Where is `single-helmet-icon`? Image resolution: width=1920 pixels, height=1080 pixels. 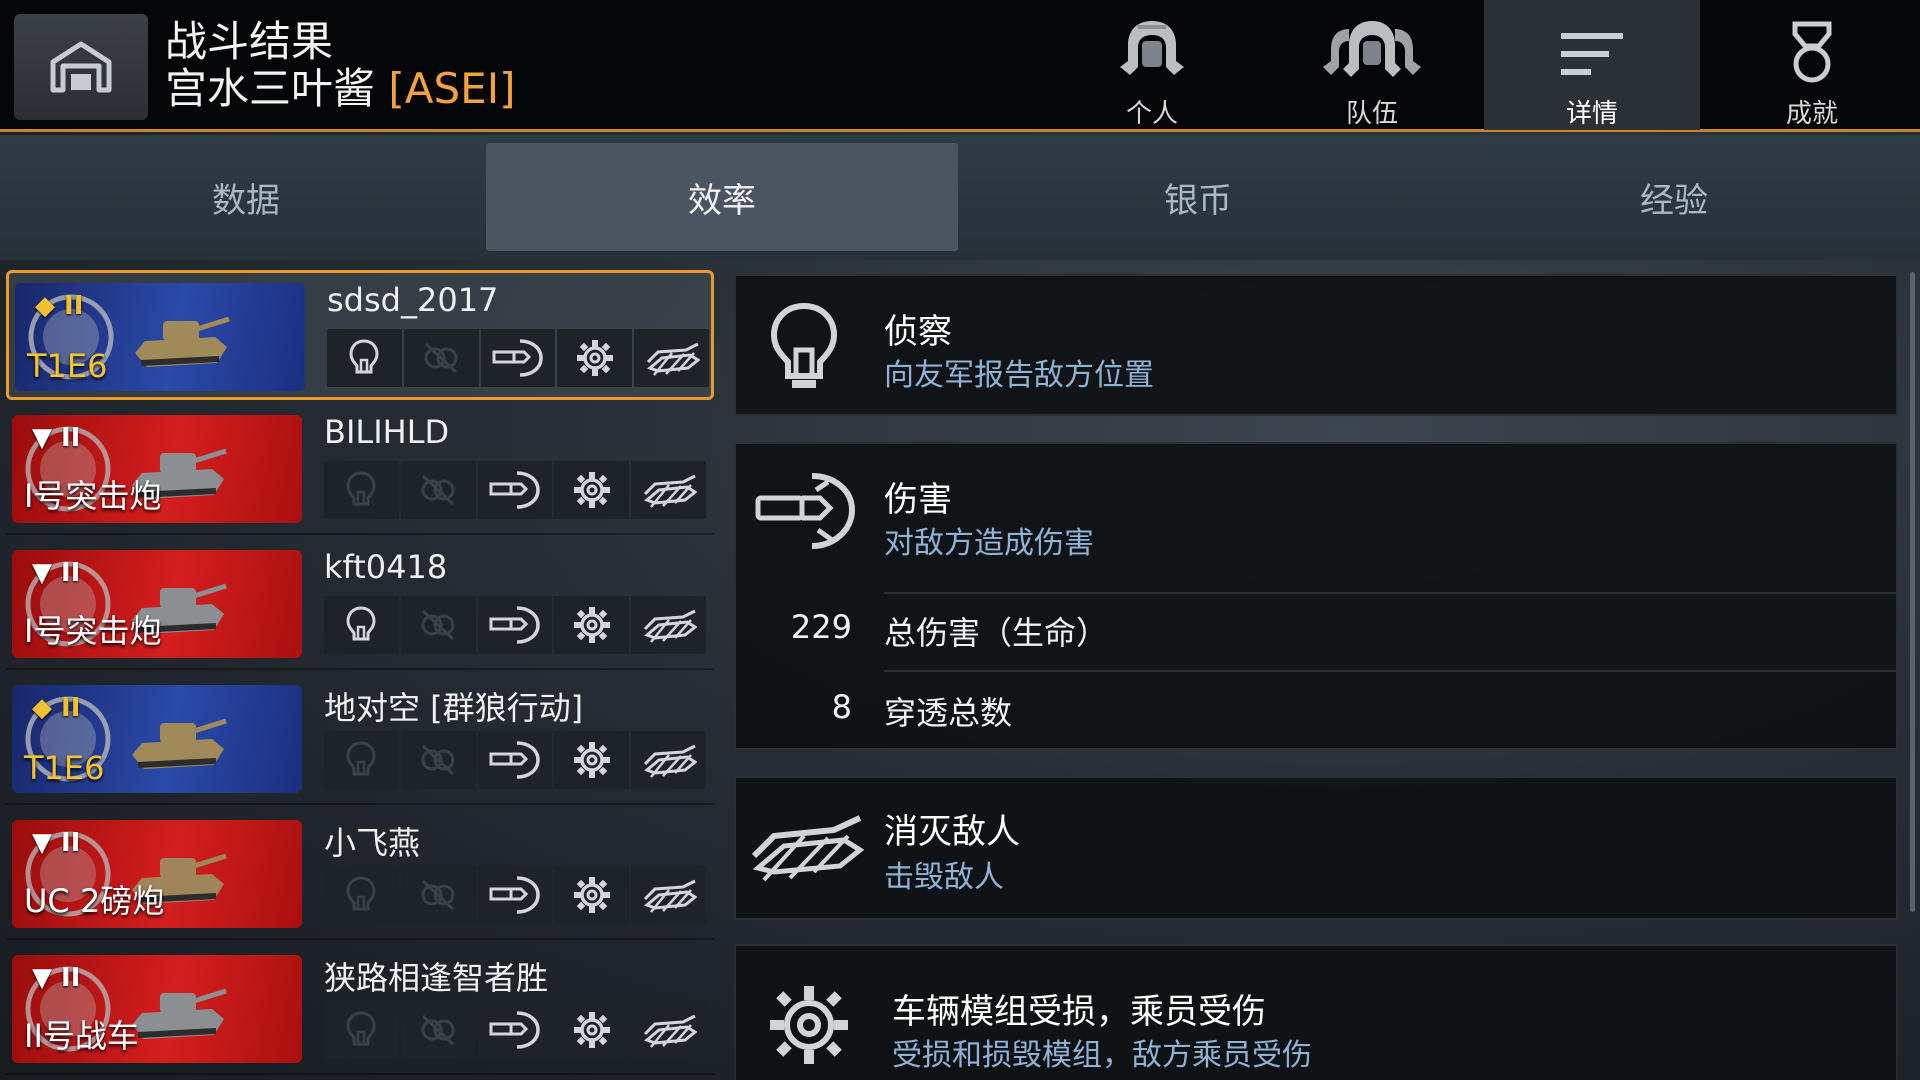 single-helmet-icon is located at coordinates (1152, 47).